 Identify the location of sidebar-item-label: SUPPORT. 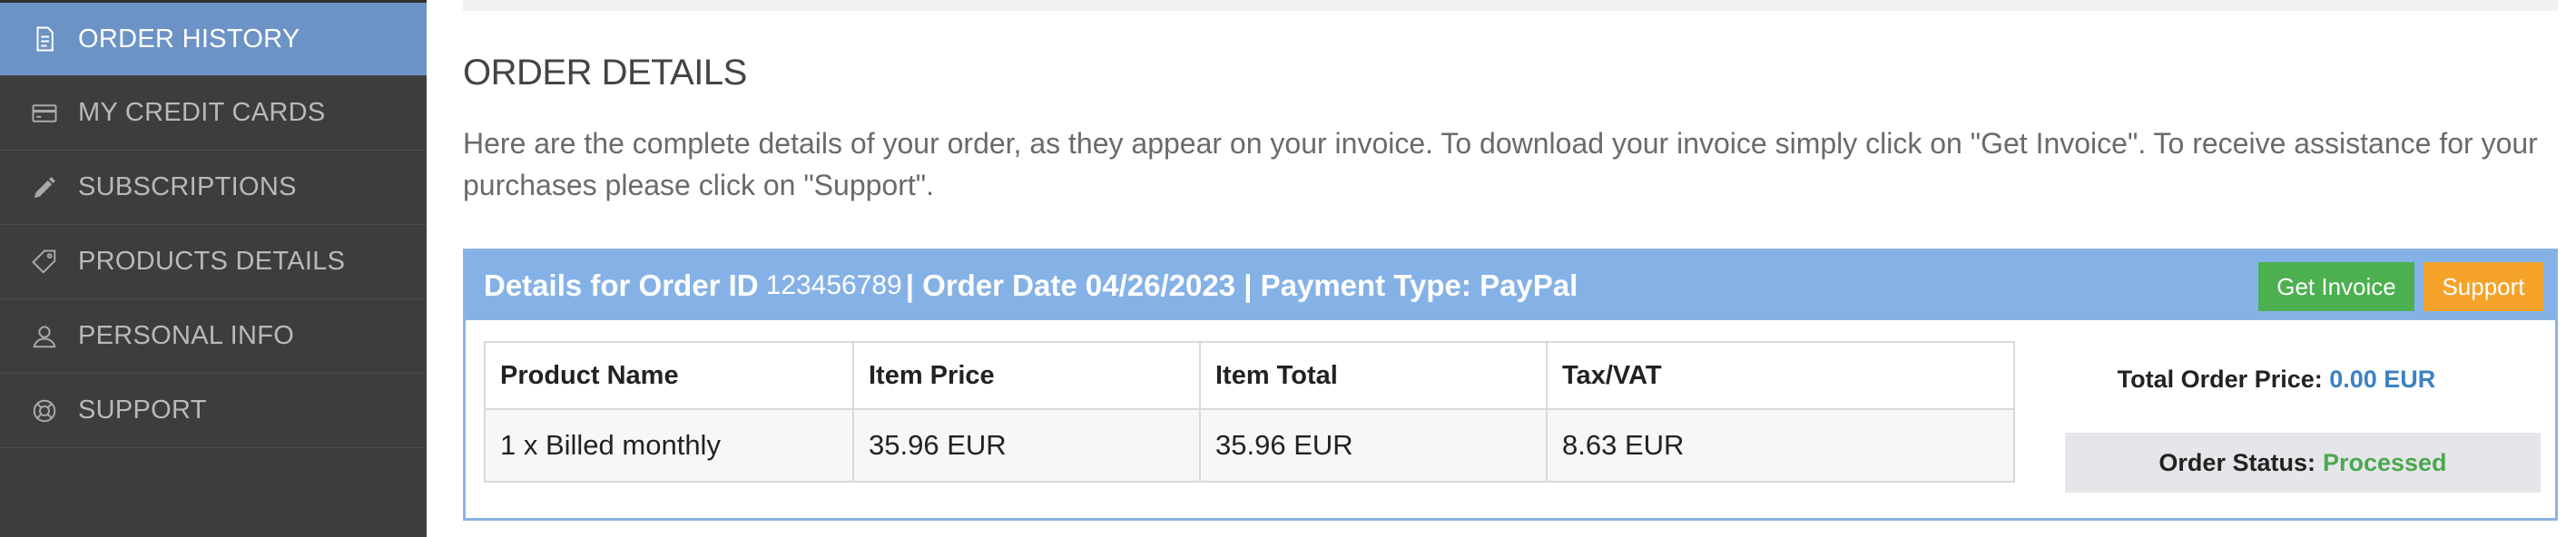
(142, 410).